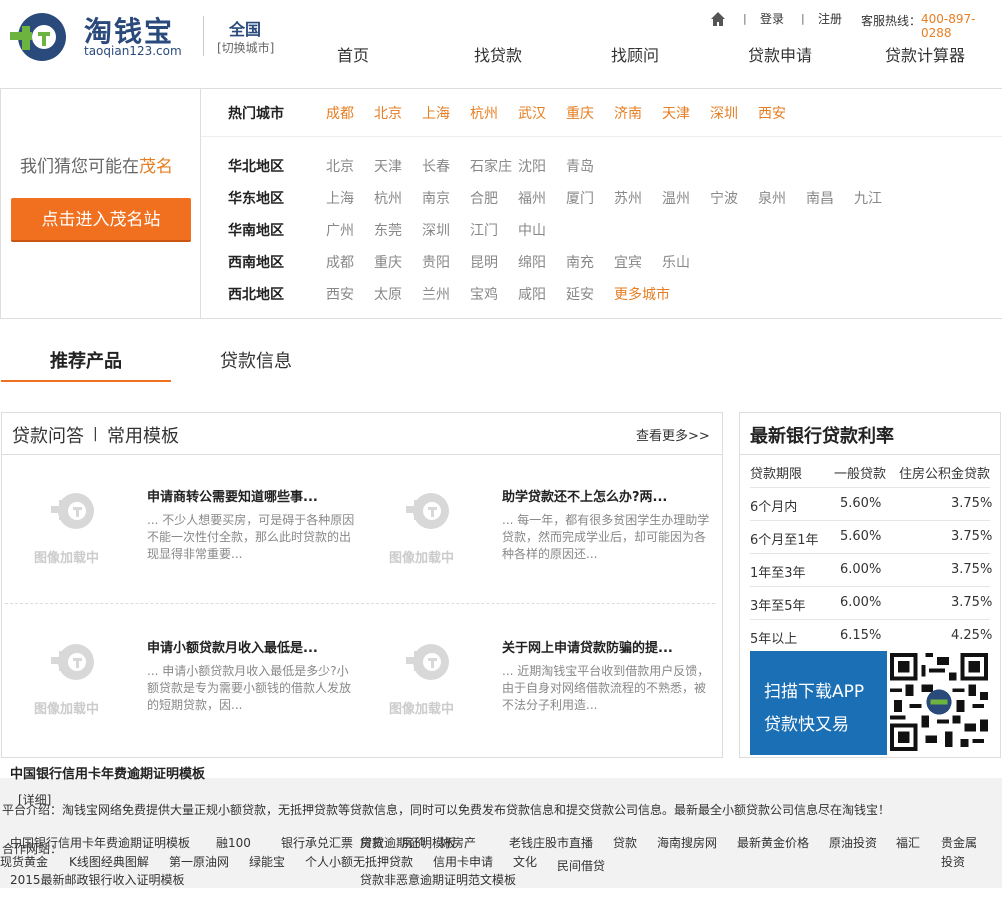 This screenshot has width=1002, height=911. Describe the element at coordinates (458, 842) in the screenshot. I see `partner-link: 好房产` at that location.